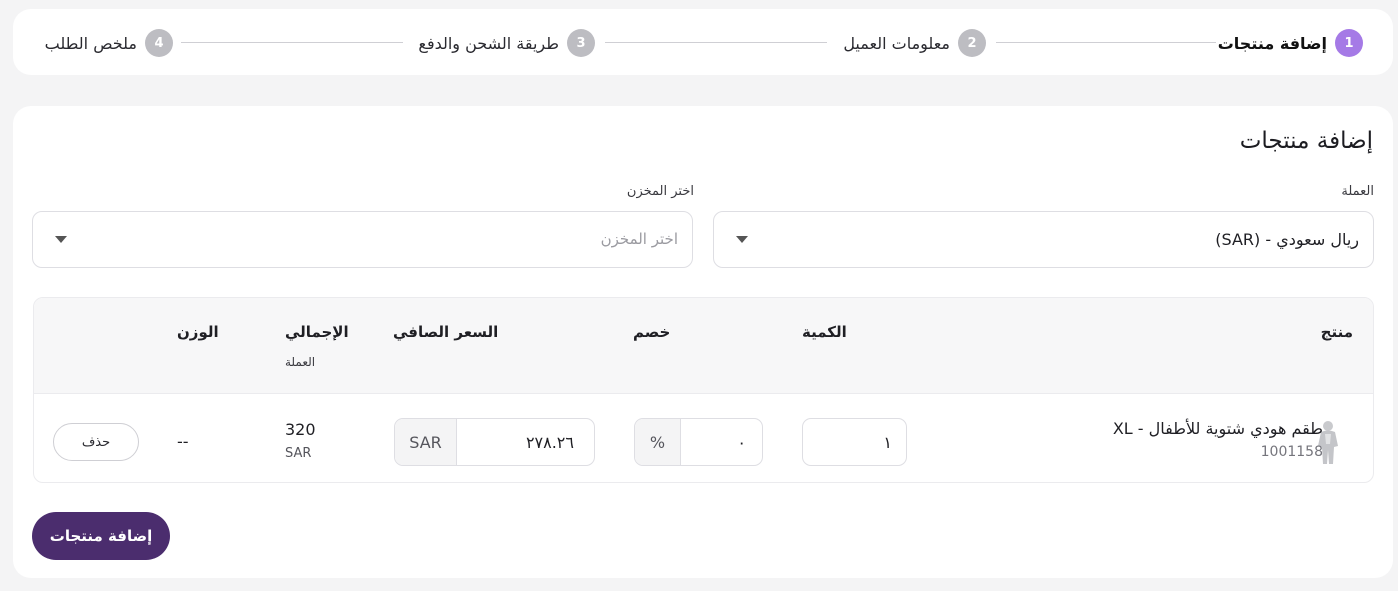  What do you see at coordinates (1272, 43) in the screenshot?
I see `step-label: إضافة منتجات` at bounding box center [1272, 43].